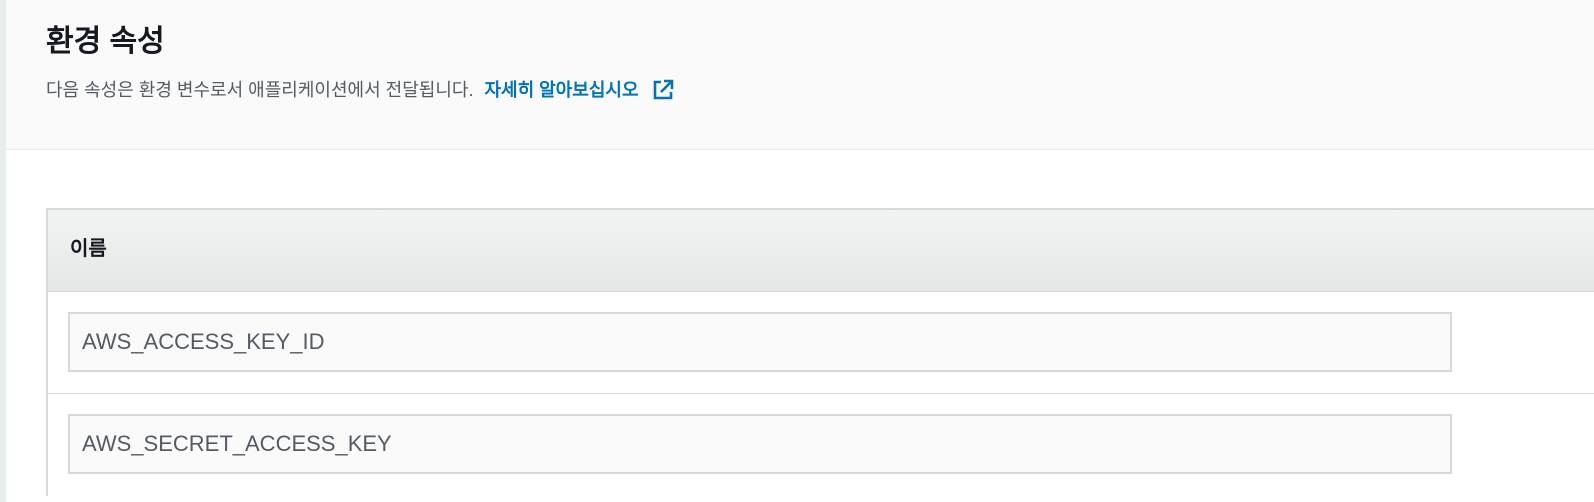 The image size is (1594, 502). Describe the element at coordinates (260, 90) in the screenshot. I see `description-text: 다음 속성은 환경 변수로서 애플리케이션에서 전달됩니다.` at that location.